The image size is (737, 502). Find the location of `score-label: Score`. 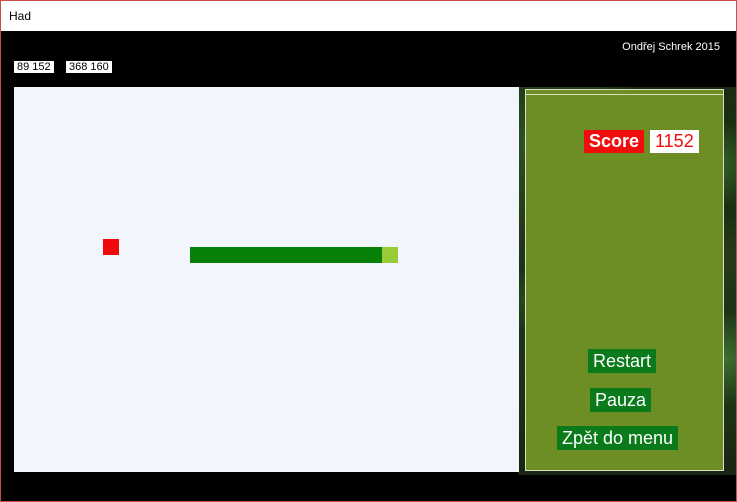

score-label: Score is located at coordinates (614, 141).